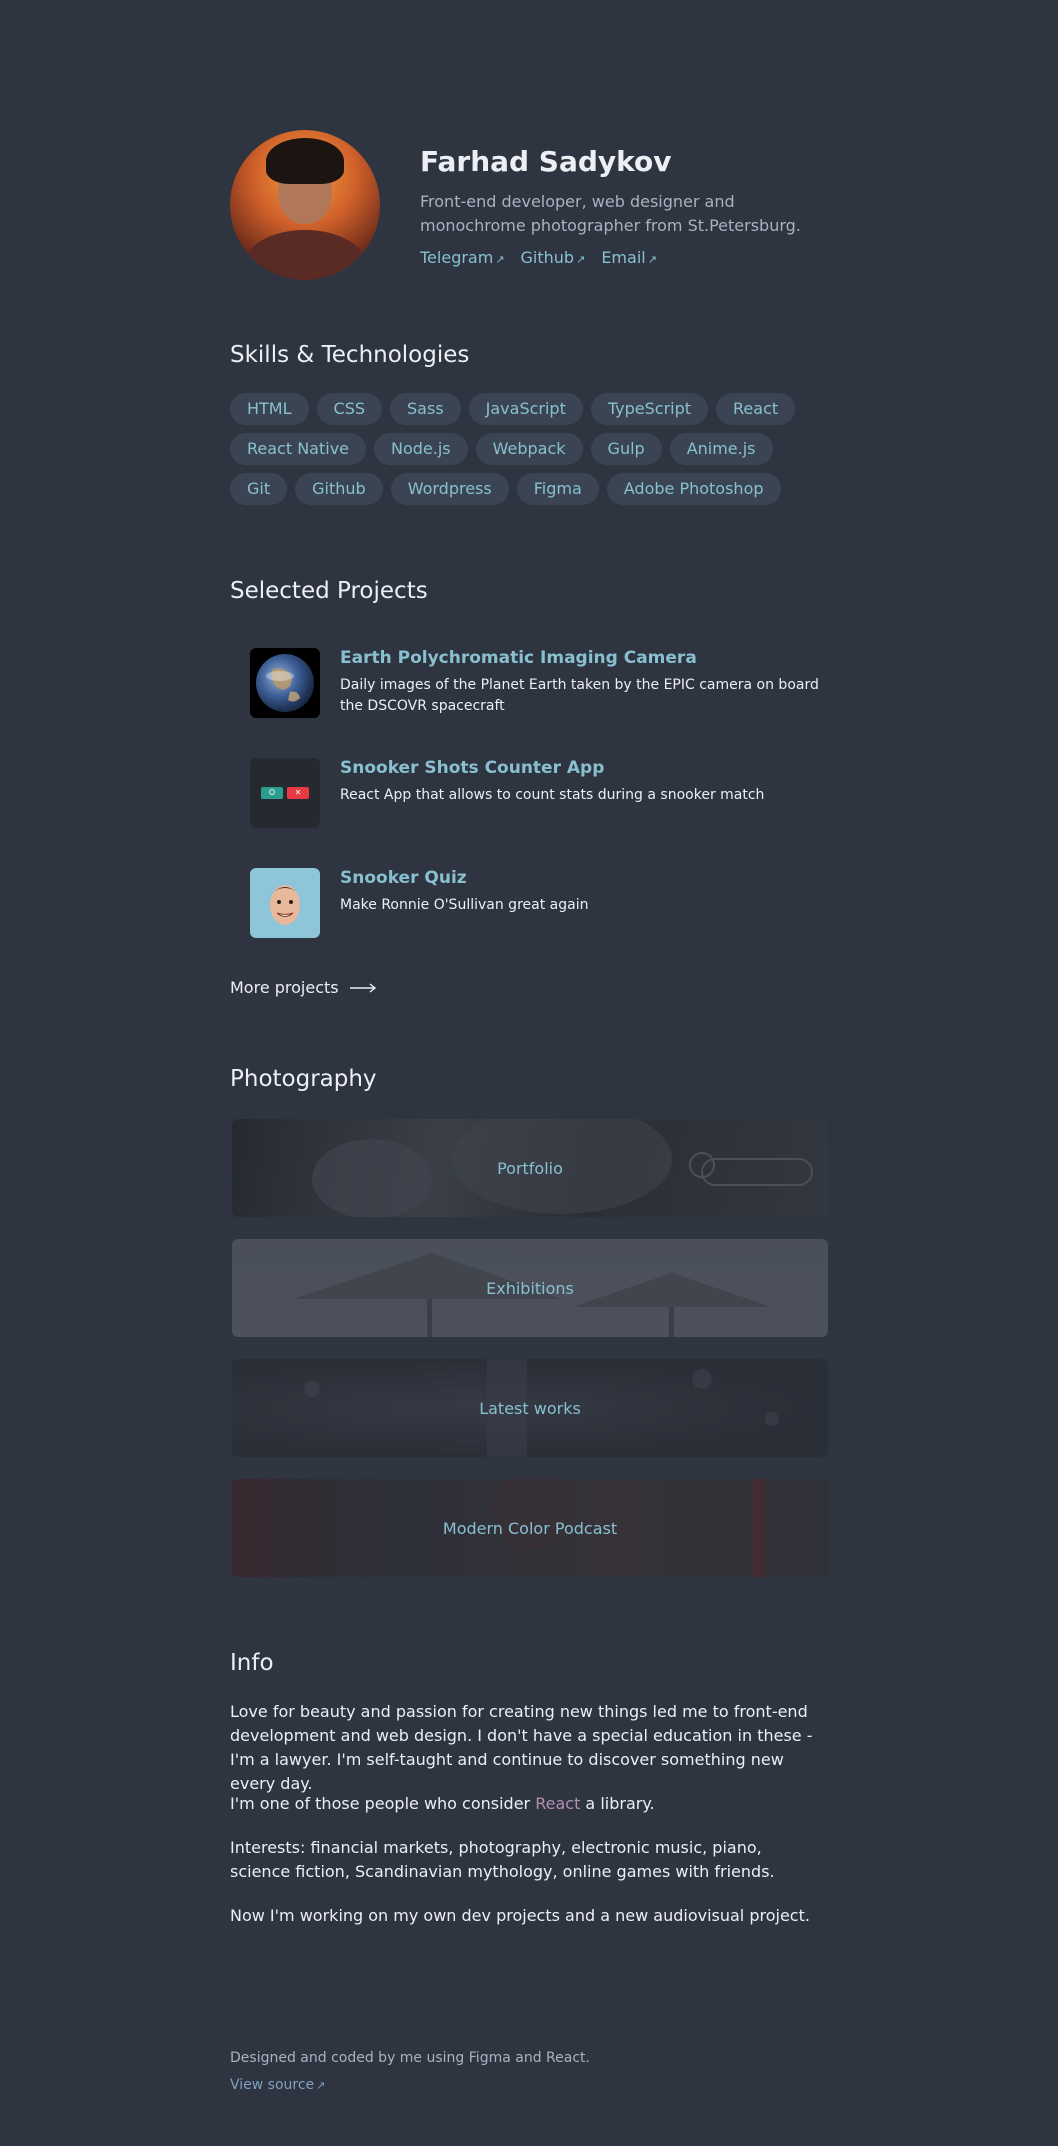  I want to click on info-p2-after: a library., so click(617, 1803).